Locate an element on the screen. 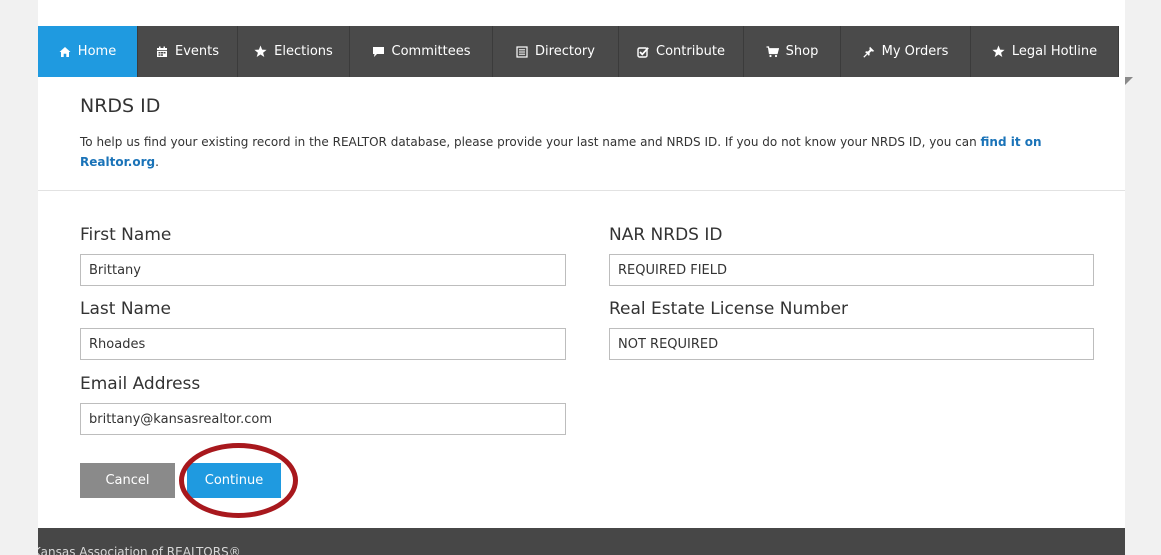 The width and height of the screenshot is (1161, 555). first-name-input is located at coordinates (323, 270).